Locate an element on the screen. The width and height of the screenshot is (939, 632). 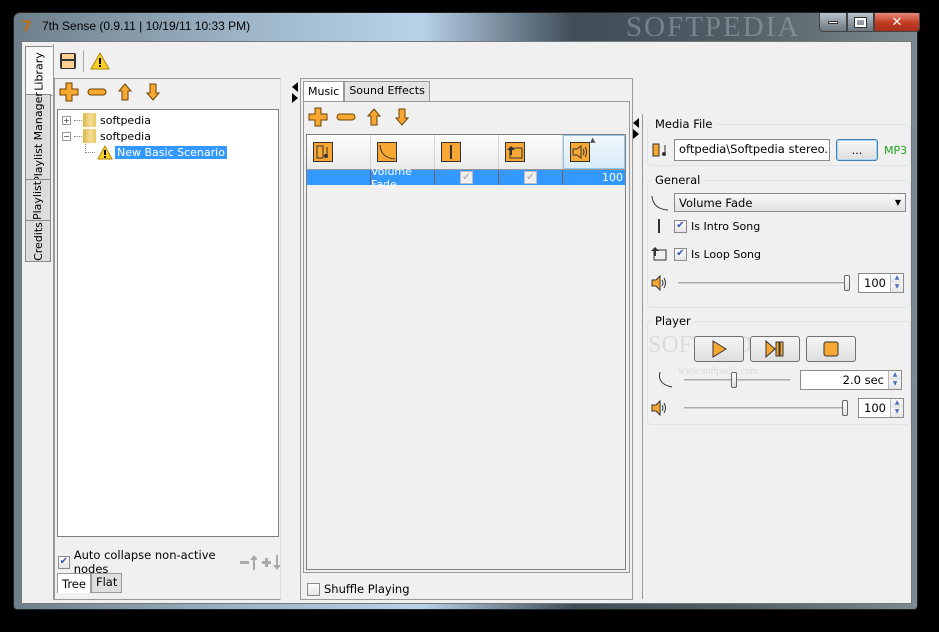
tree-node-selected: New Basic Scenario is located at coordinates (156, 151).